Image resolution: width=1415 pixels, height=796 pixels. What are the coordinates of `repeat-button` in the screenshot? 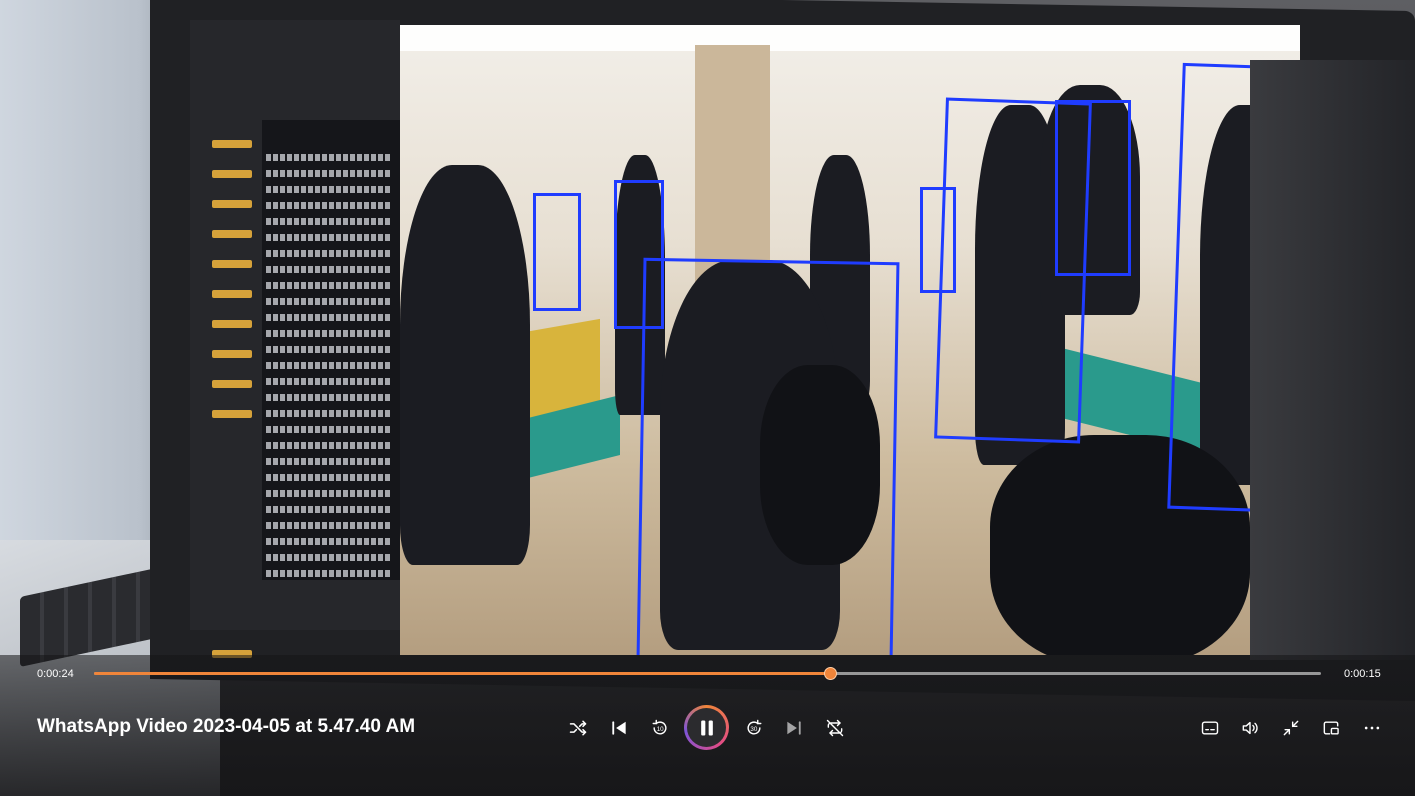 It's located at (835, 728).